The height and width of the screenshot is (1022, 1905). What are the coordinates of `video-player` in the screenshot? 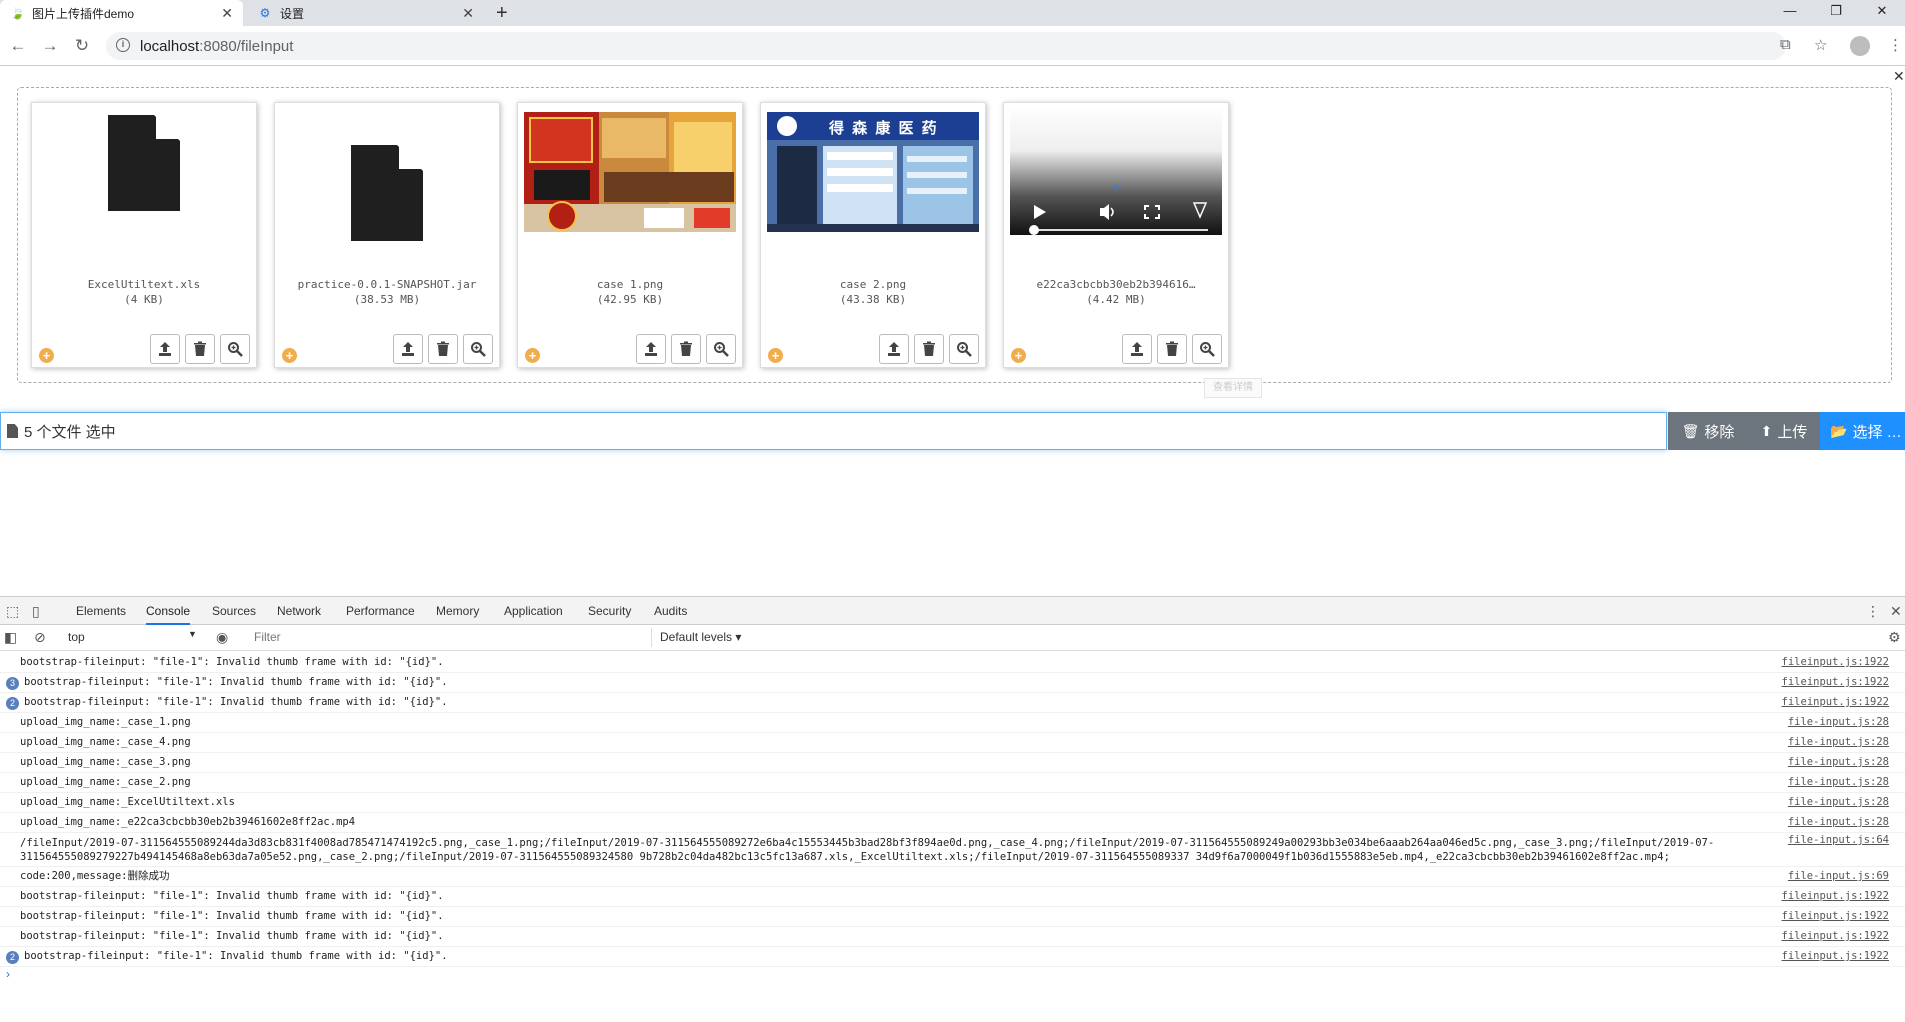 It's located at (1116, 169).